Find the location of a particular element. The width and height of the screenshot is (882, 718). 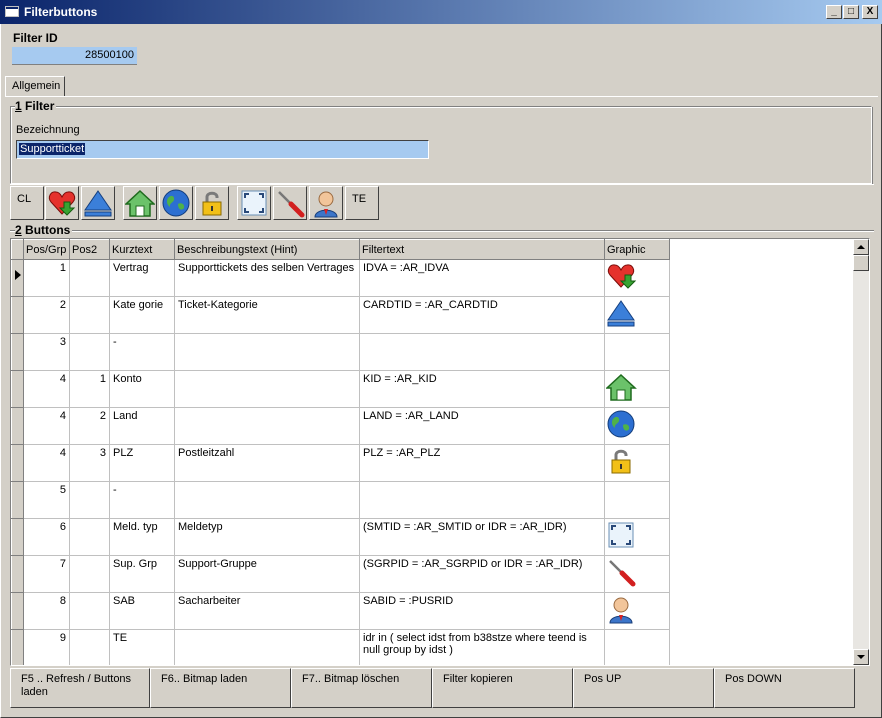

cell-posgrp: 7 is located at coordinates (46, 574).